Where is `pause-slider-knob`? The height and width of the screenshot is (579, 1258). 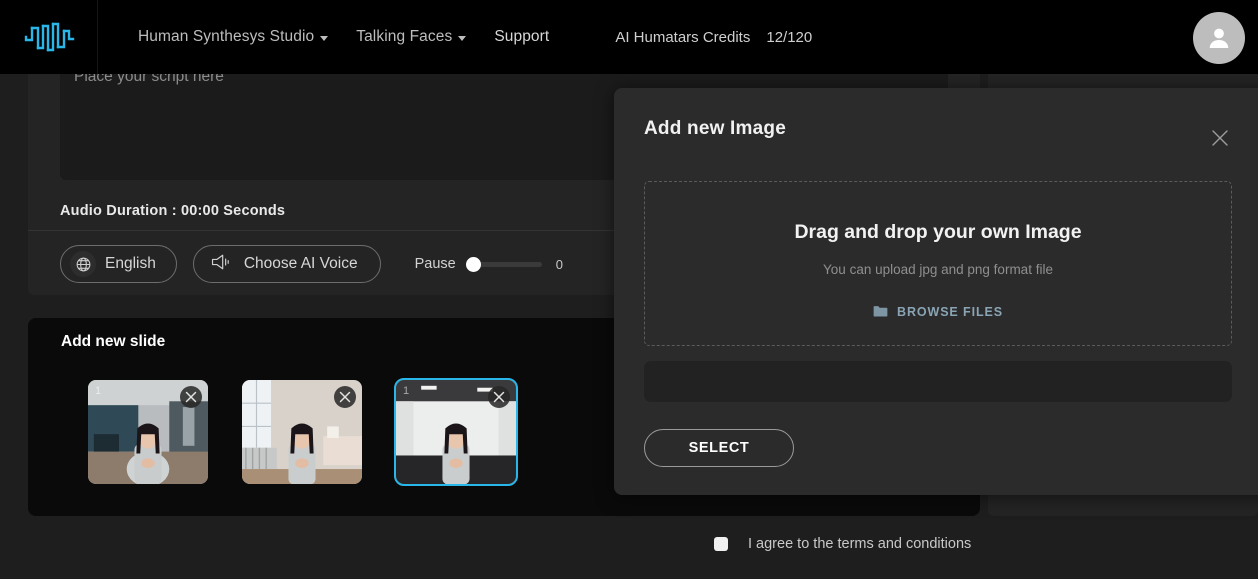 pause-slider-knob is located at coordinates (473, 264).